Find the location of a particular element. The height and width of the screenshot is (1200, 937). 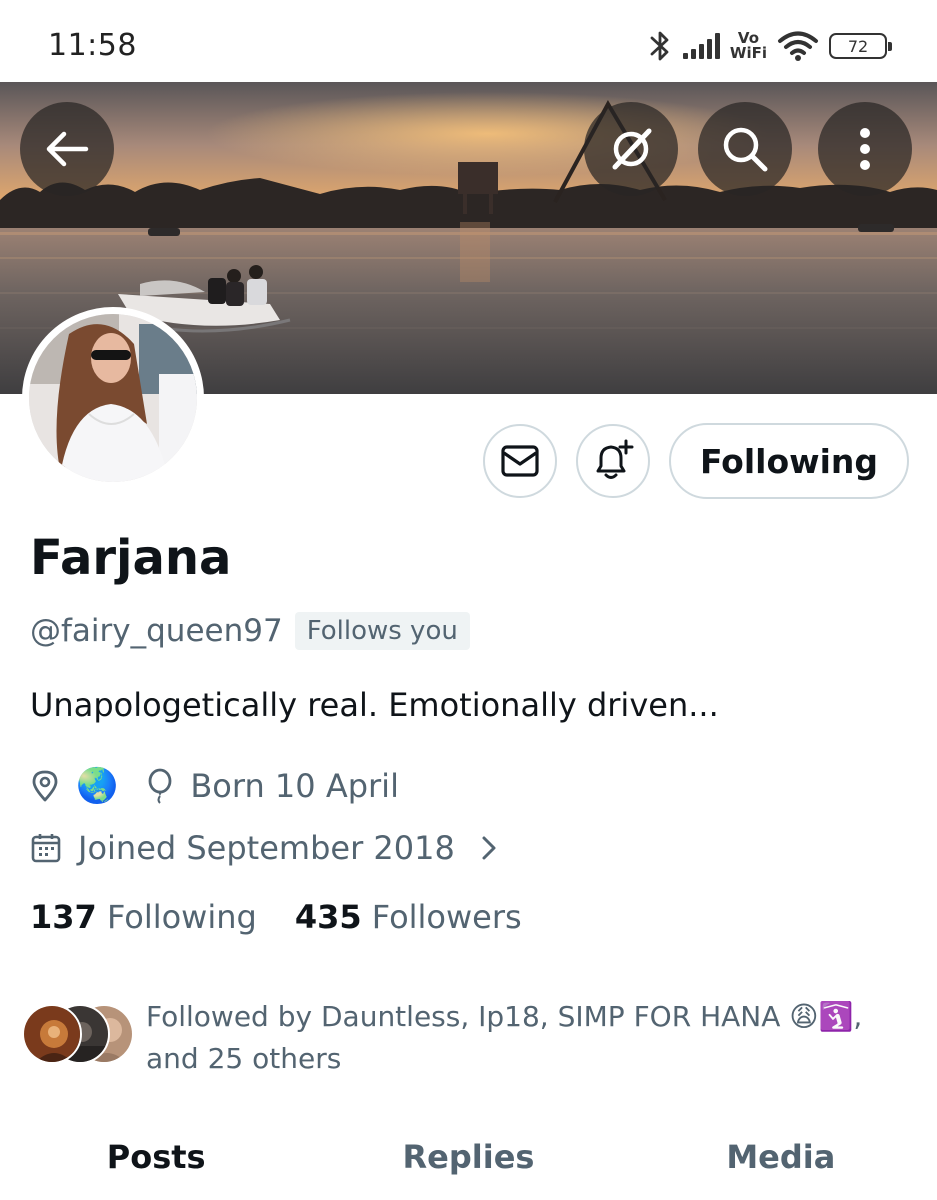

tab-replies: Replies is located at coordinates (468, 1160).